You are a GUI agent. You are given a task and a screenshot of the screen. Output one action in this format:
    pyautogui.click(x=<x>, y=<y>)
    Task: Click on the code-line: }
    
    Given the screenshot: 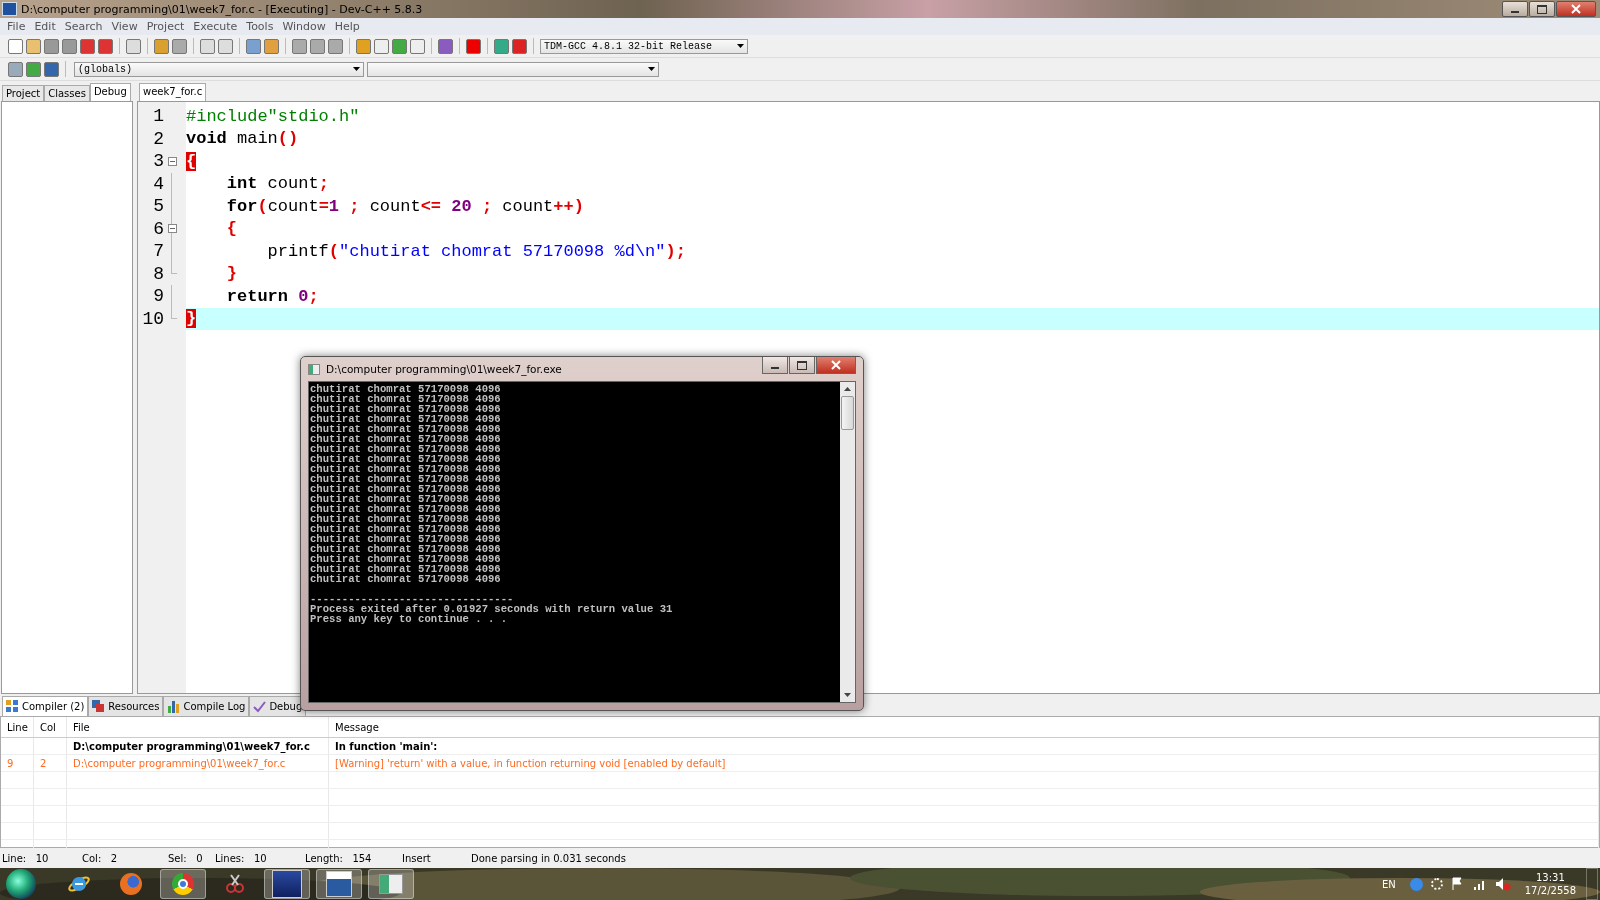 What is the action you would take?
    pyautogui.click(x=231, y=274)
    